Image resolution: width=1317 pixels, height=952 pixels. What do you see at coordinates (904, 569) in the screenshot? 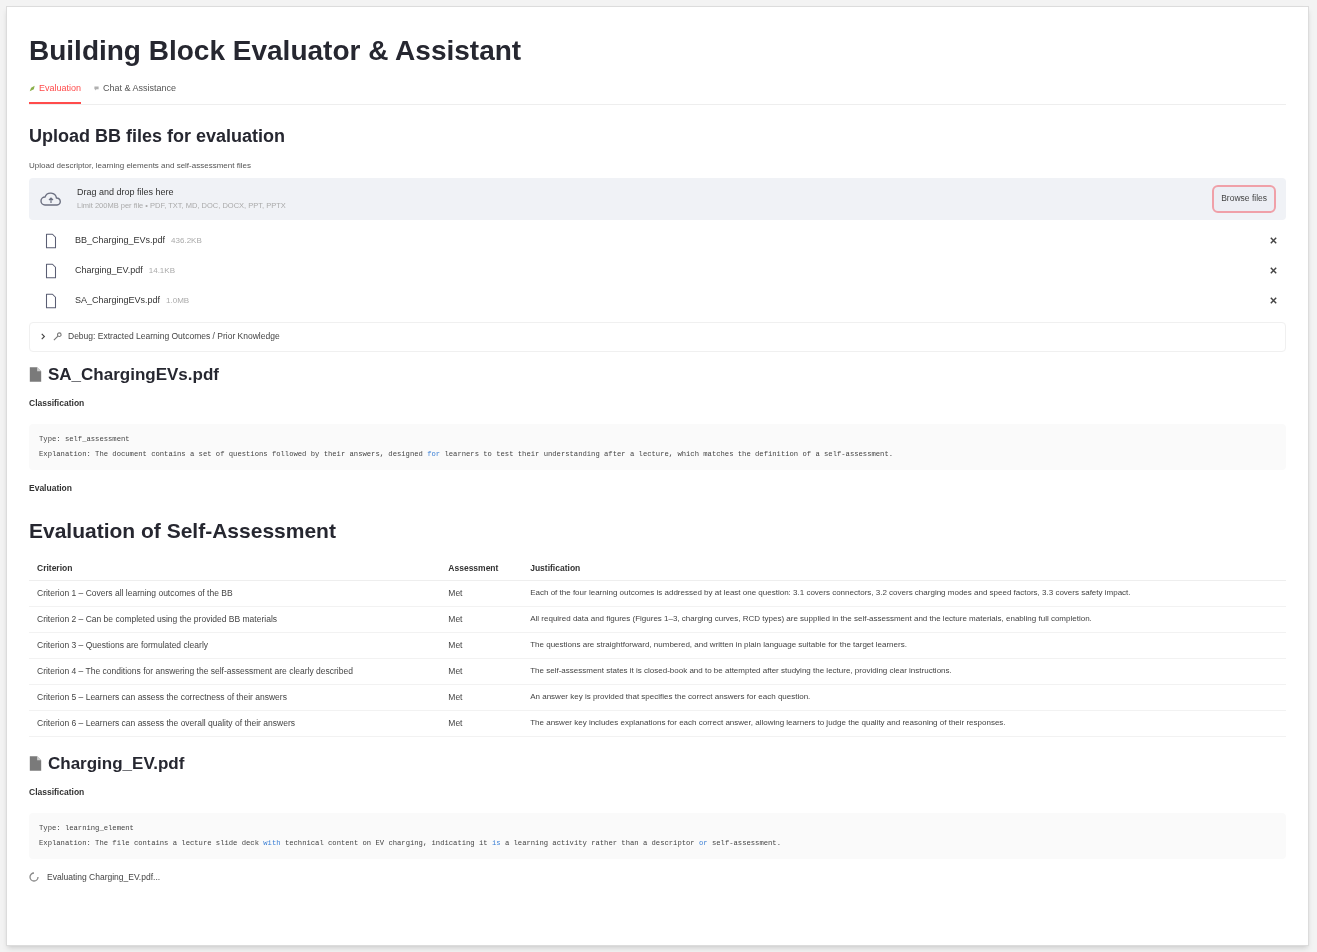
I see `column-header: Justification` at bounding box center [904, 569].